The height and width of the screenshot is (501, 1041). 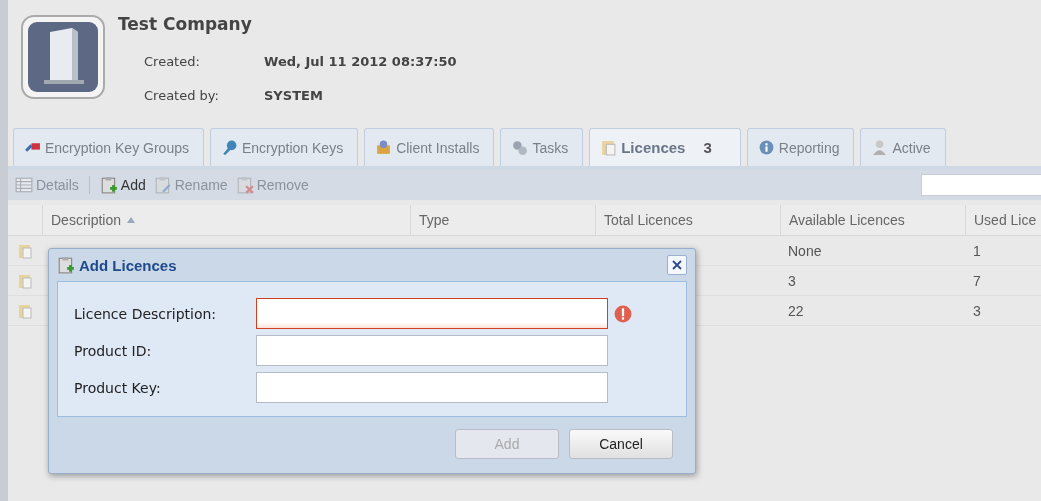 What do you see at coordinates (621, 444) in the screenshot?
I see `cancel-button: Cancel` at bounding box center [621, 444].